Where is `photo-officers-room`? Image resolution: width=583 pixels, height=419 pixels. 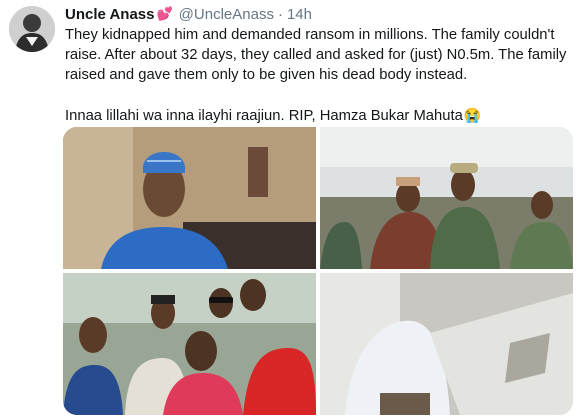
photo-officers-room is located at coordinates (446, 198).